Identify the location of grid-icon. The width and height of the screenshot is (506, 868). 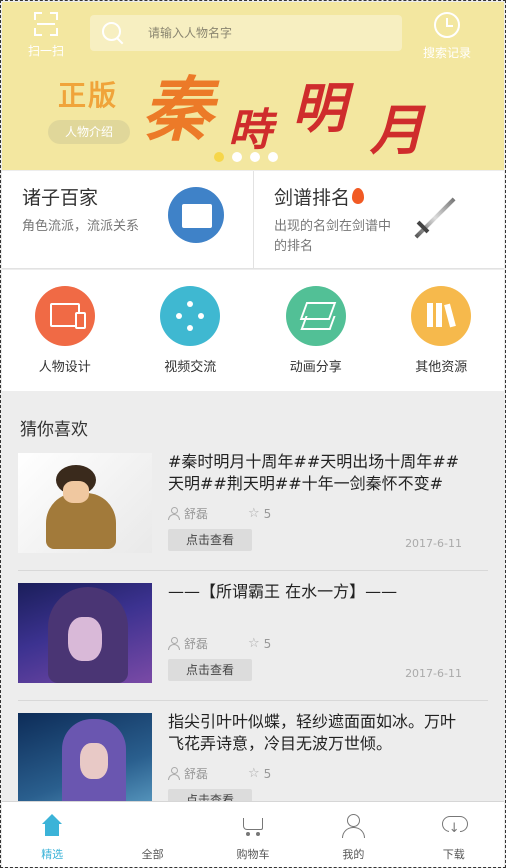
(153, 826).